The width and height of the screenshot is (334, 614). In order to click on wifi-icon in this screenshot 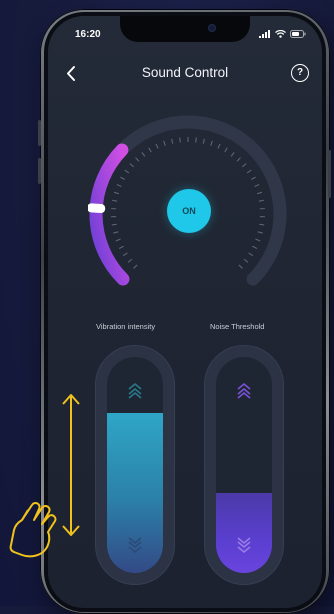, I will do `click(280, 34)`.